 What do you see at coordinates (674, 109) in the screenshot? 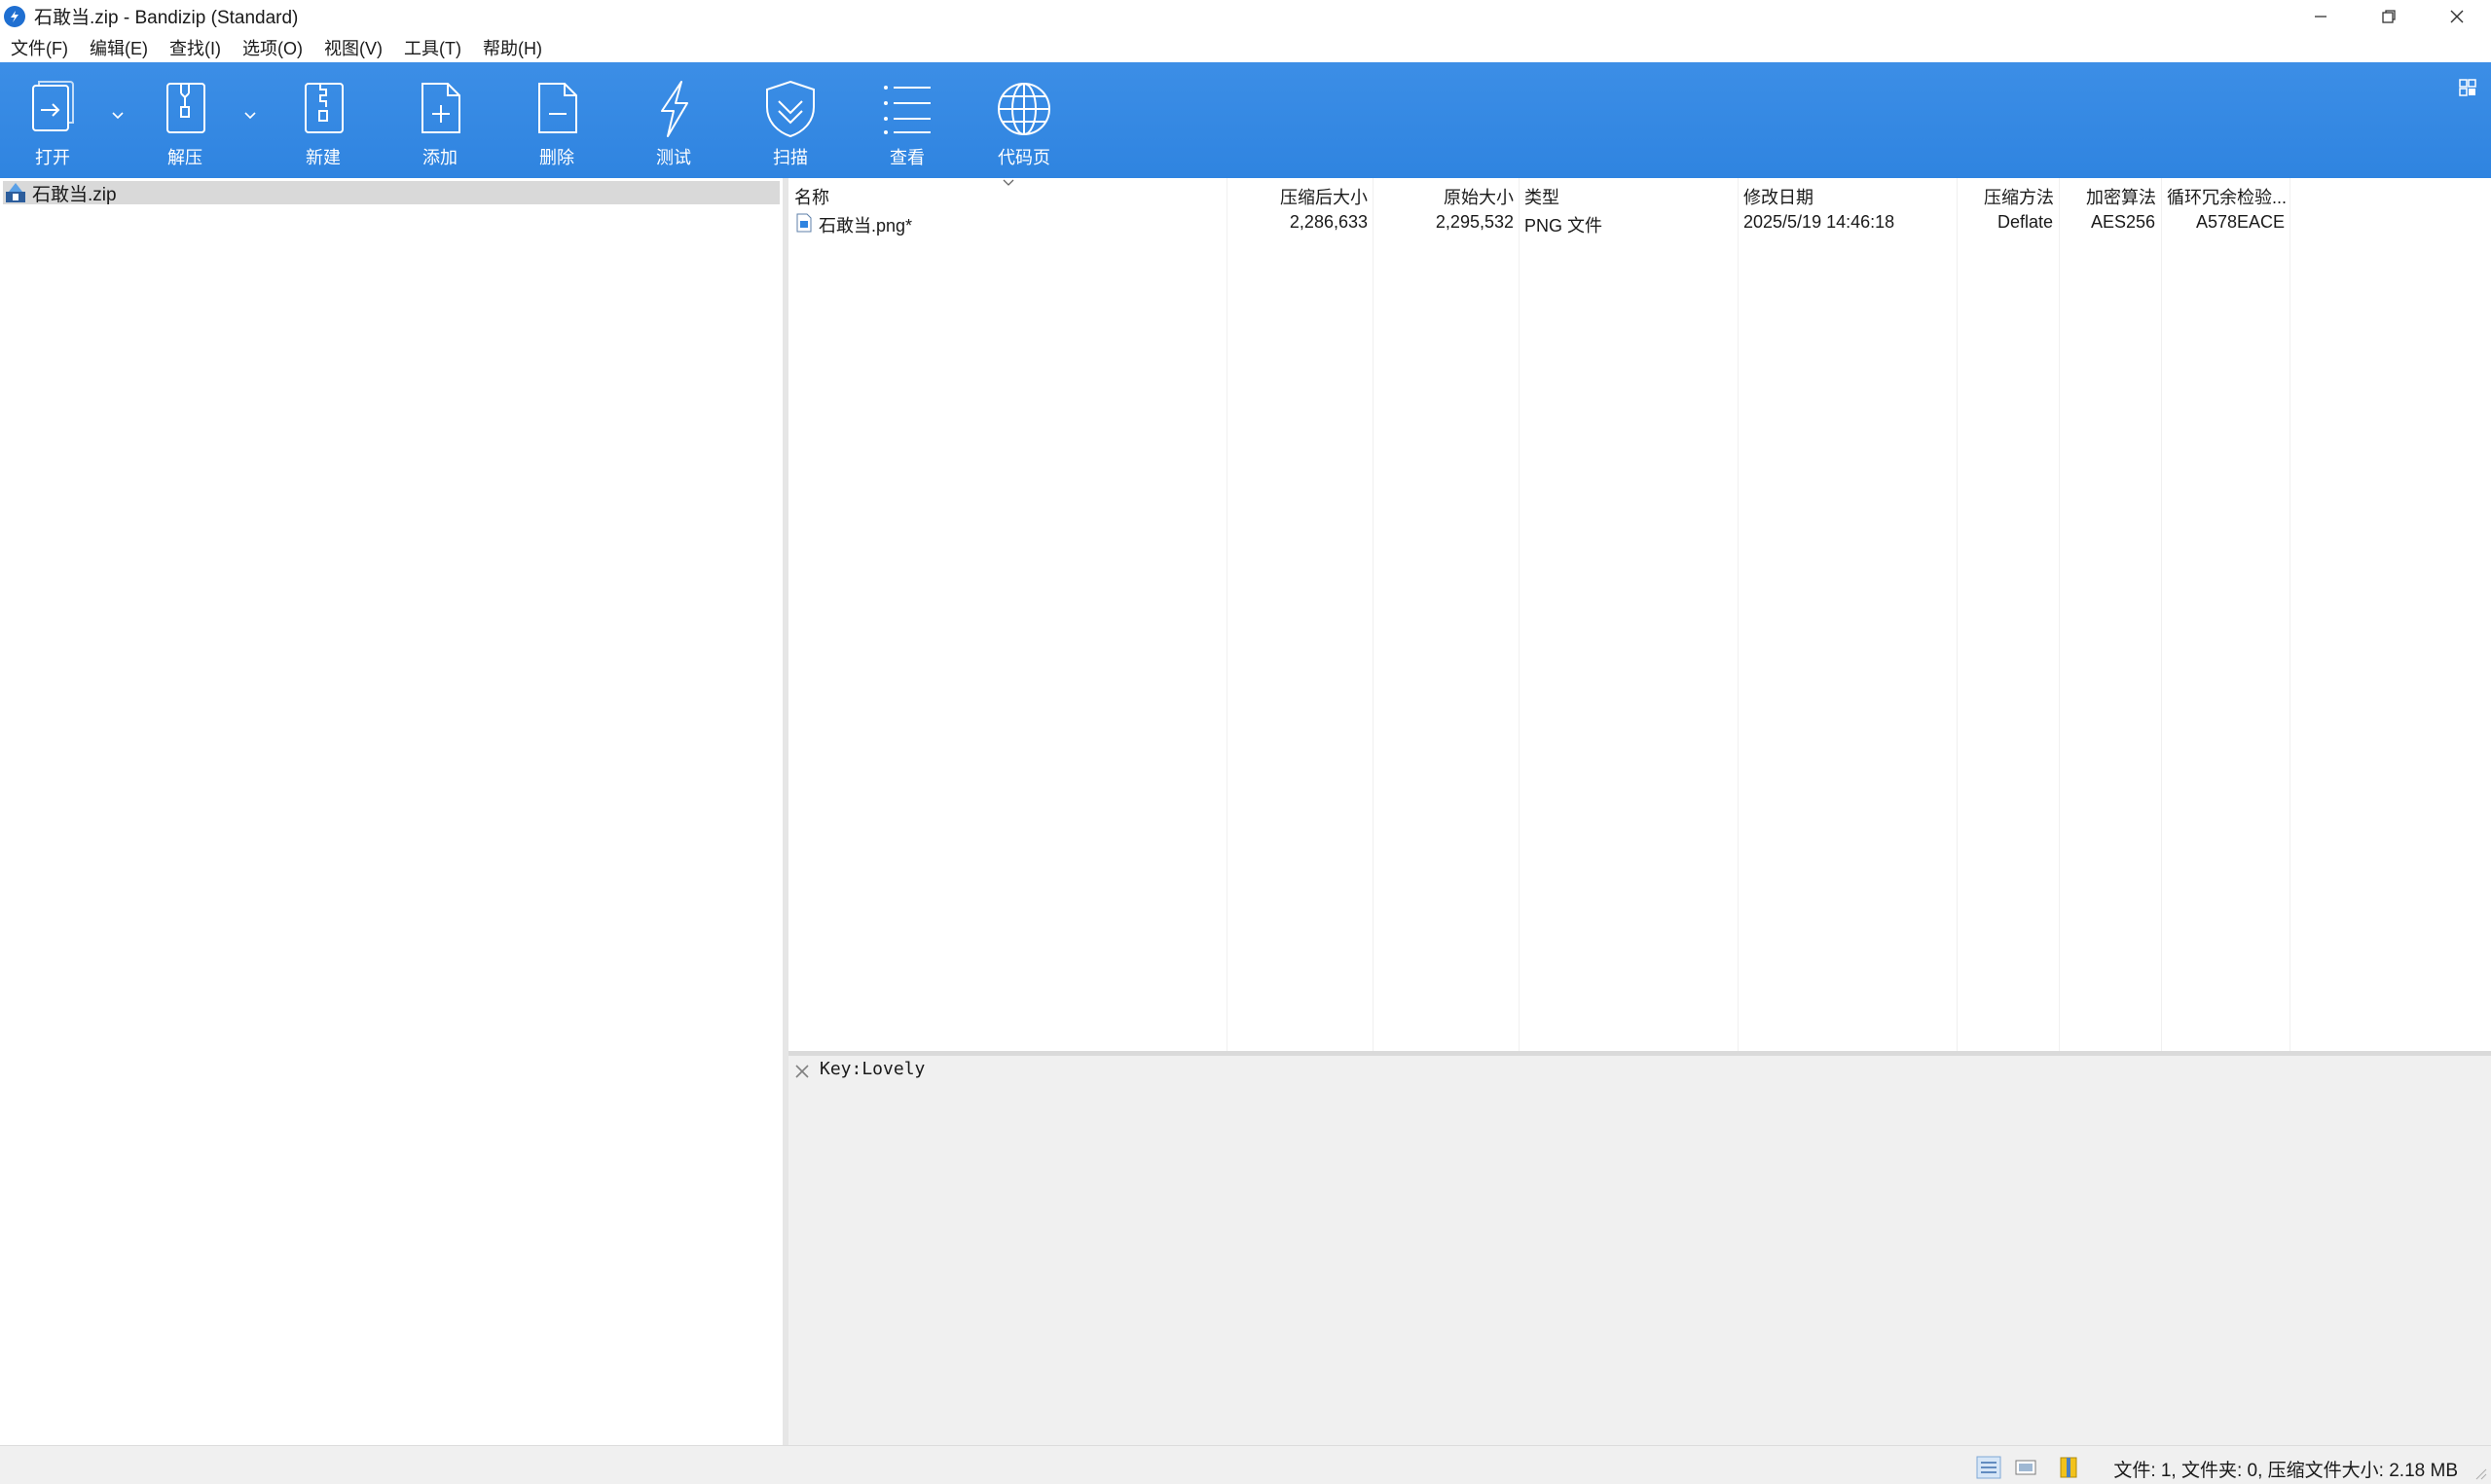
I see `lightning-icon` at bounding box center [674, 109].